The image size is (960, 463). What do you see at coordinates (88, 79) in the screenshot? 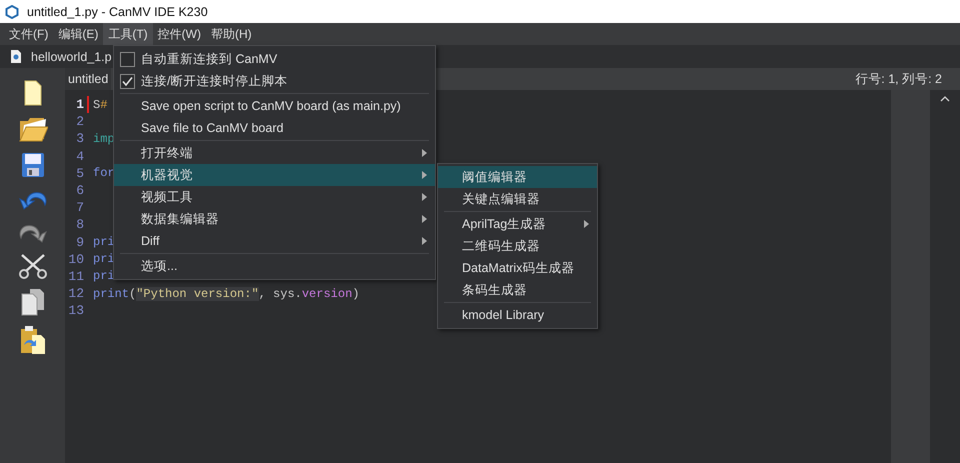
I see `editor-tab: untitled` at bounding box center [88, 79].